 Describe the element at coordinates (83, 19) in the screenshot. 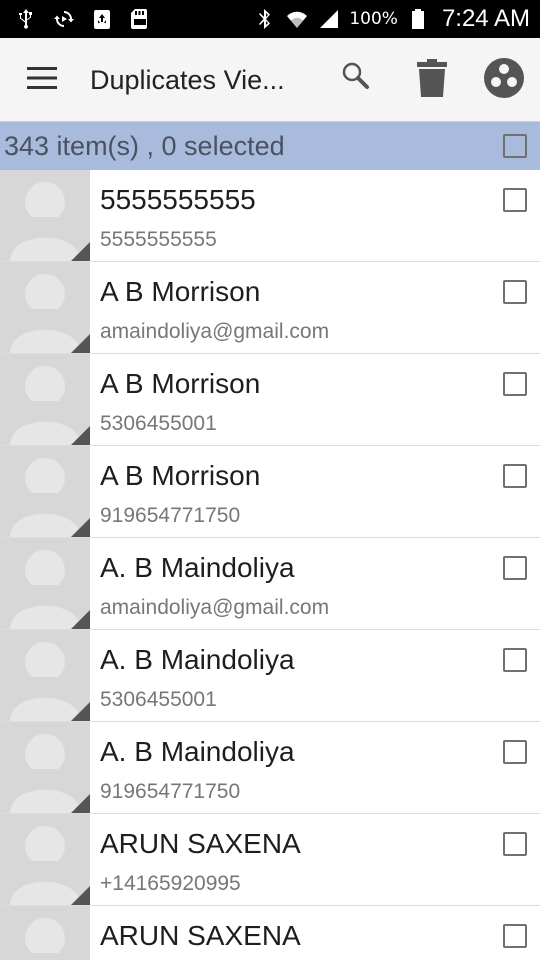

I see `status-left-icons` at that location.